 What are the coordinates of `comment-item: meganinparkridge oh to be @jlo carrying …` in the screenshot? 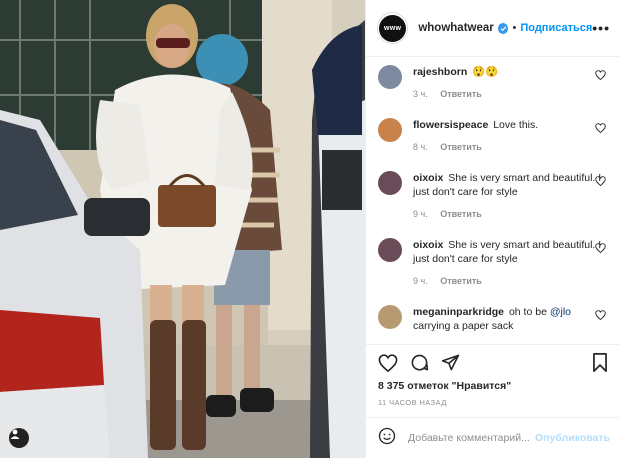 It's located at (492, 319).